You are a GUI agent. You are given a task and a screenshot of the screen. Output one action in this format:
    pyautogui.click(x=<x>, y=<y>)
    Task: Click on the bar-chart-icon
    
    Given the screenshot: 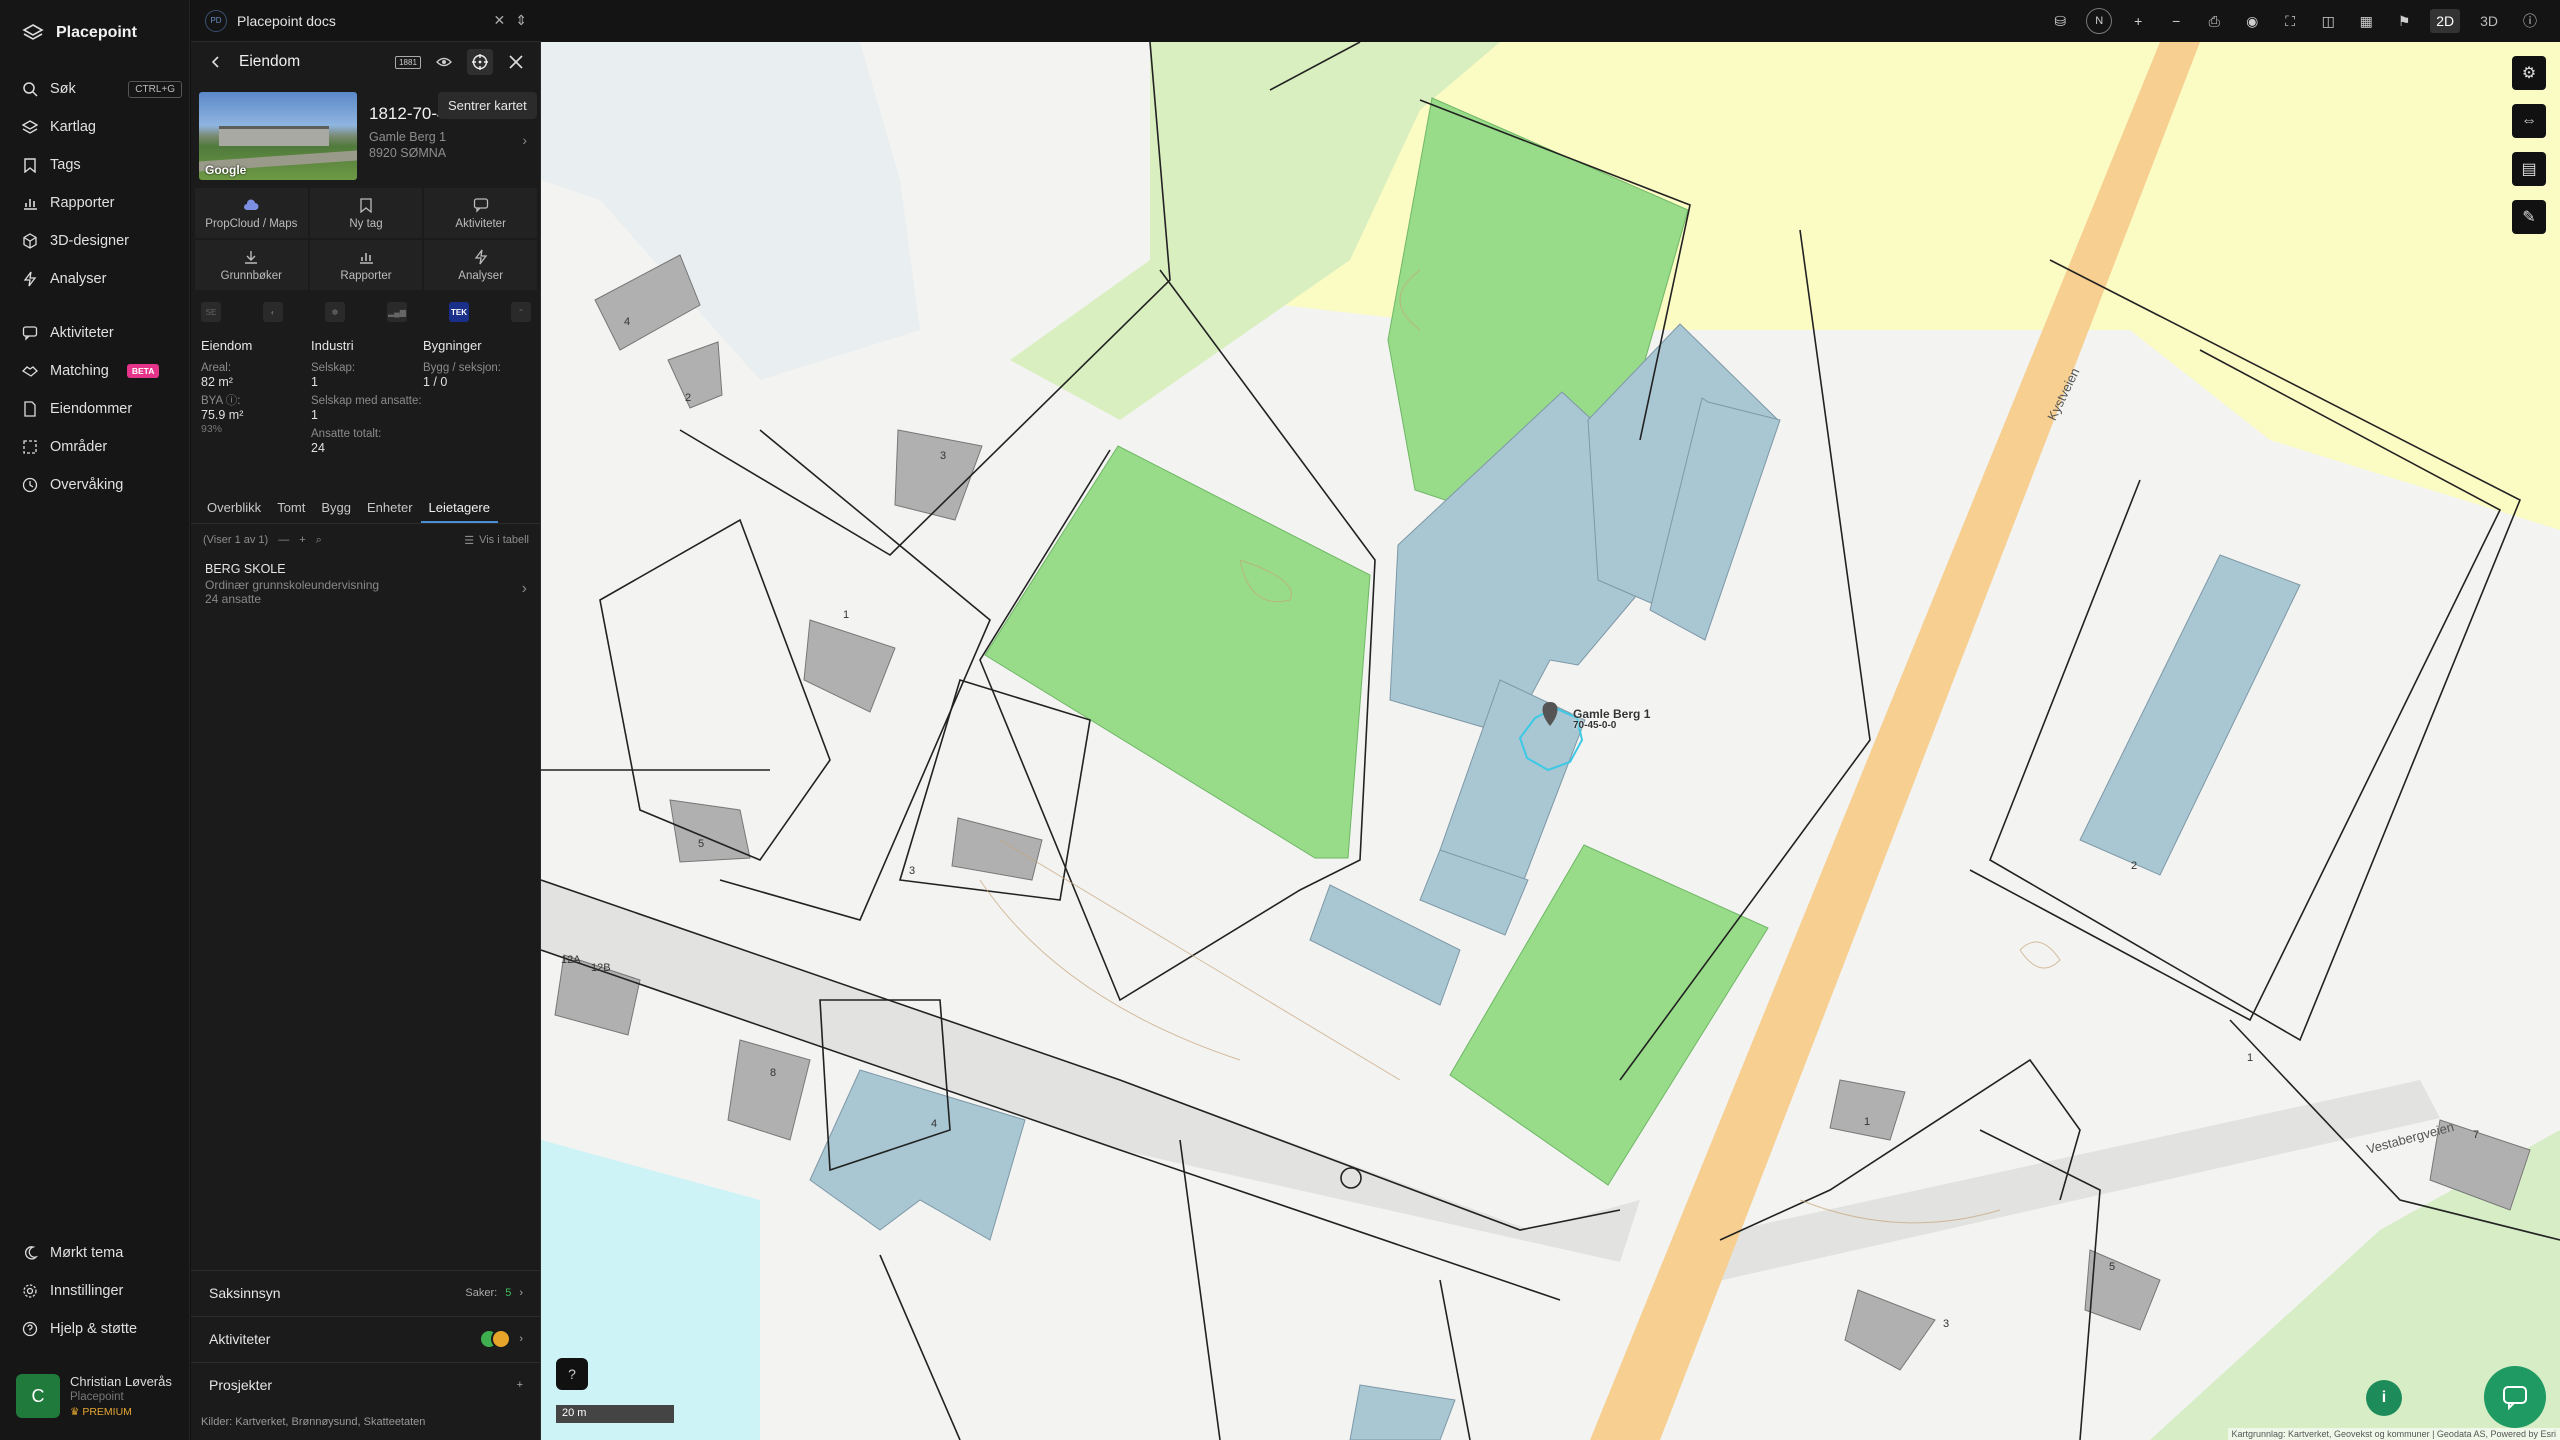 What is the action you would take?
    pyautogui.click(x=366, y=258)
    